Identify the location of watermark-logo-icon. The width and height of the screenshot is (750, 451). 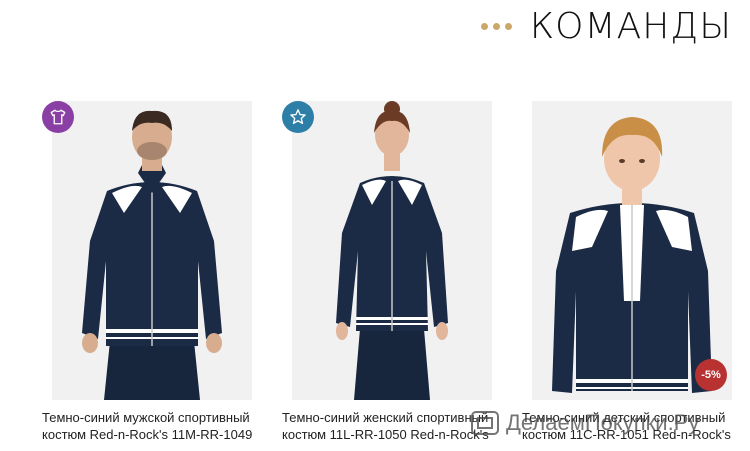
(485, 423).